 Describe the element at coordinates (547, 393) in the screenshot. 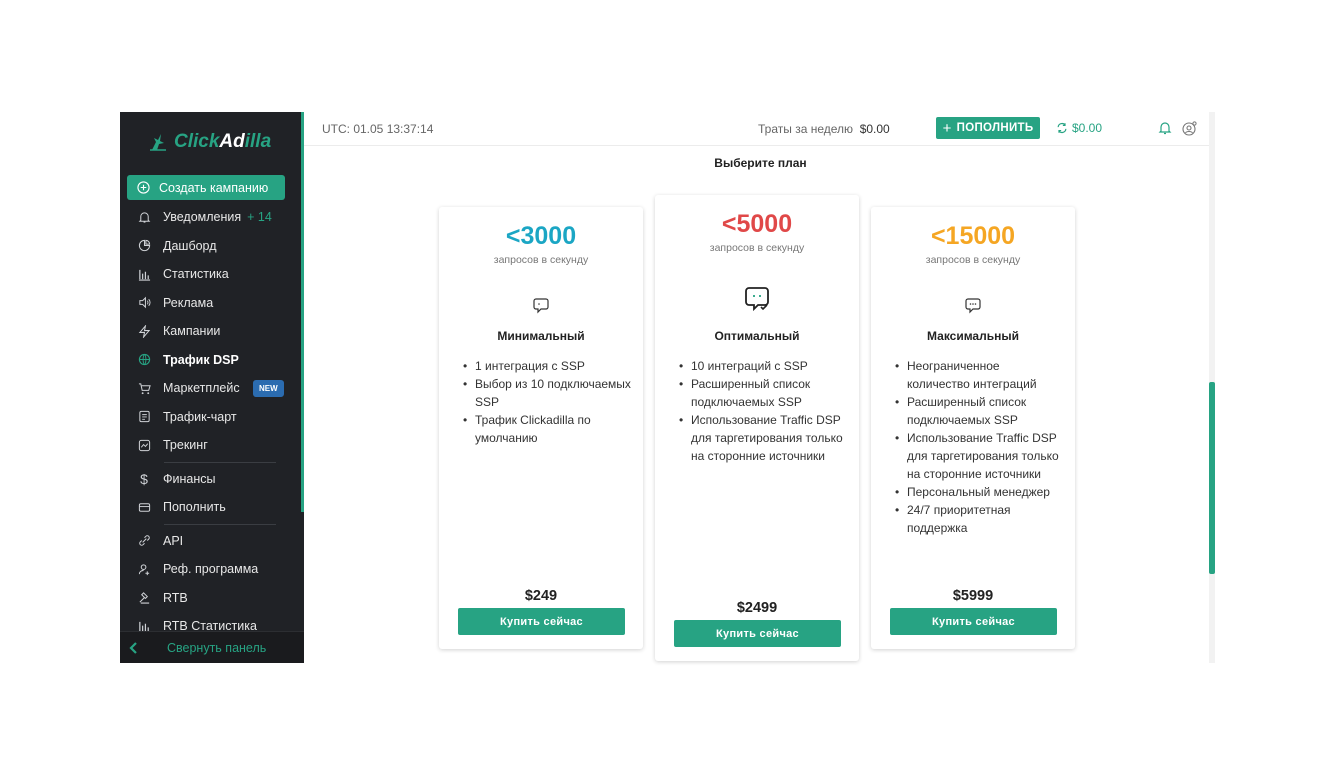

I see `plan-feature: Выбор из 10 подключаемых SSP` at that location.